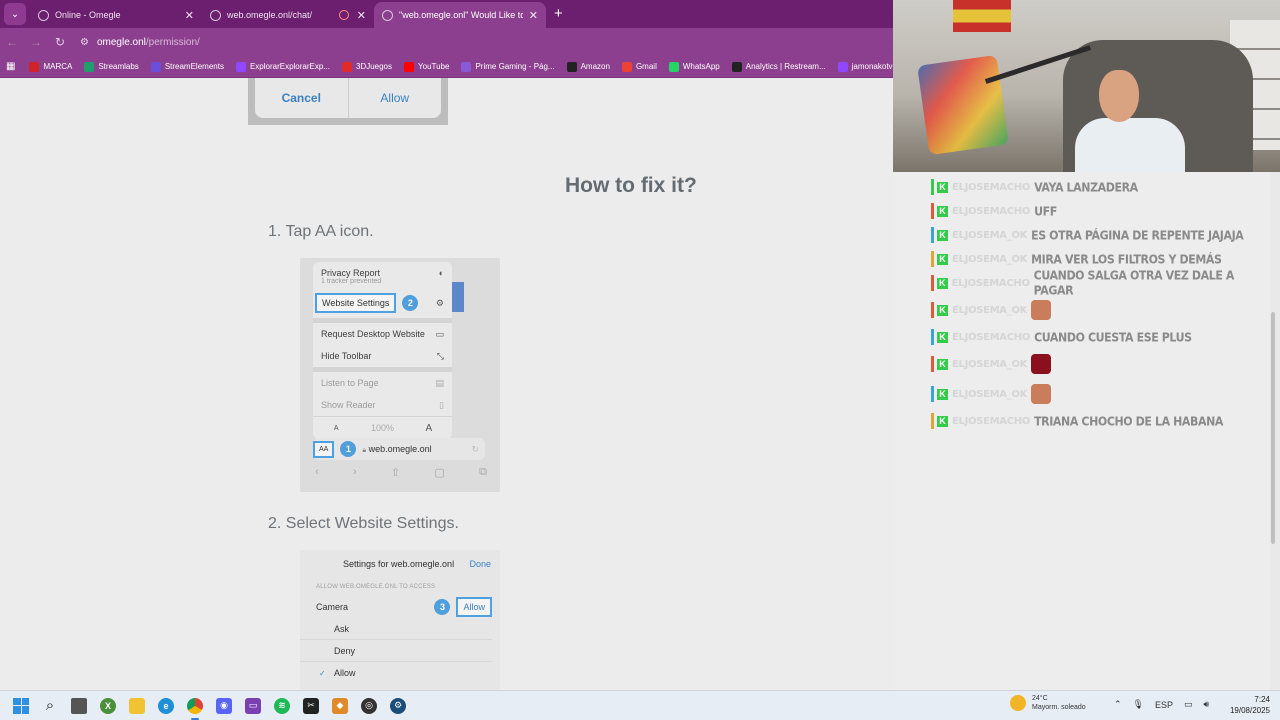 Image resolution: width=1280 pixels, height=720 pixels. Describe the element at coordinates (439, 473) in the screenshot. I see `bookmarks-icon: ▢` at that location.